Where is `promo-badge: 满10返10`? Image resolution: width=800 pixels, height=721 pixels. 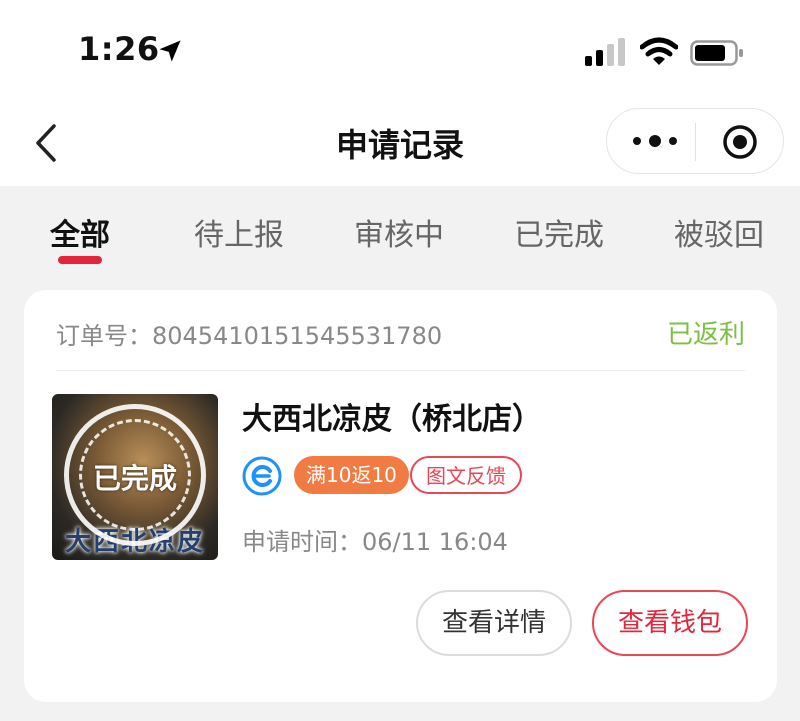 promo-badge: 满10返10 is located at coordinates (351, 475).